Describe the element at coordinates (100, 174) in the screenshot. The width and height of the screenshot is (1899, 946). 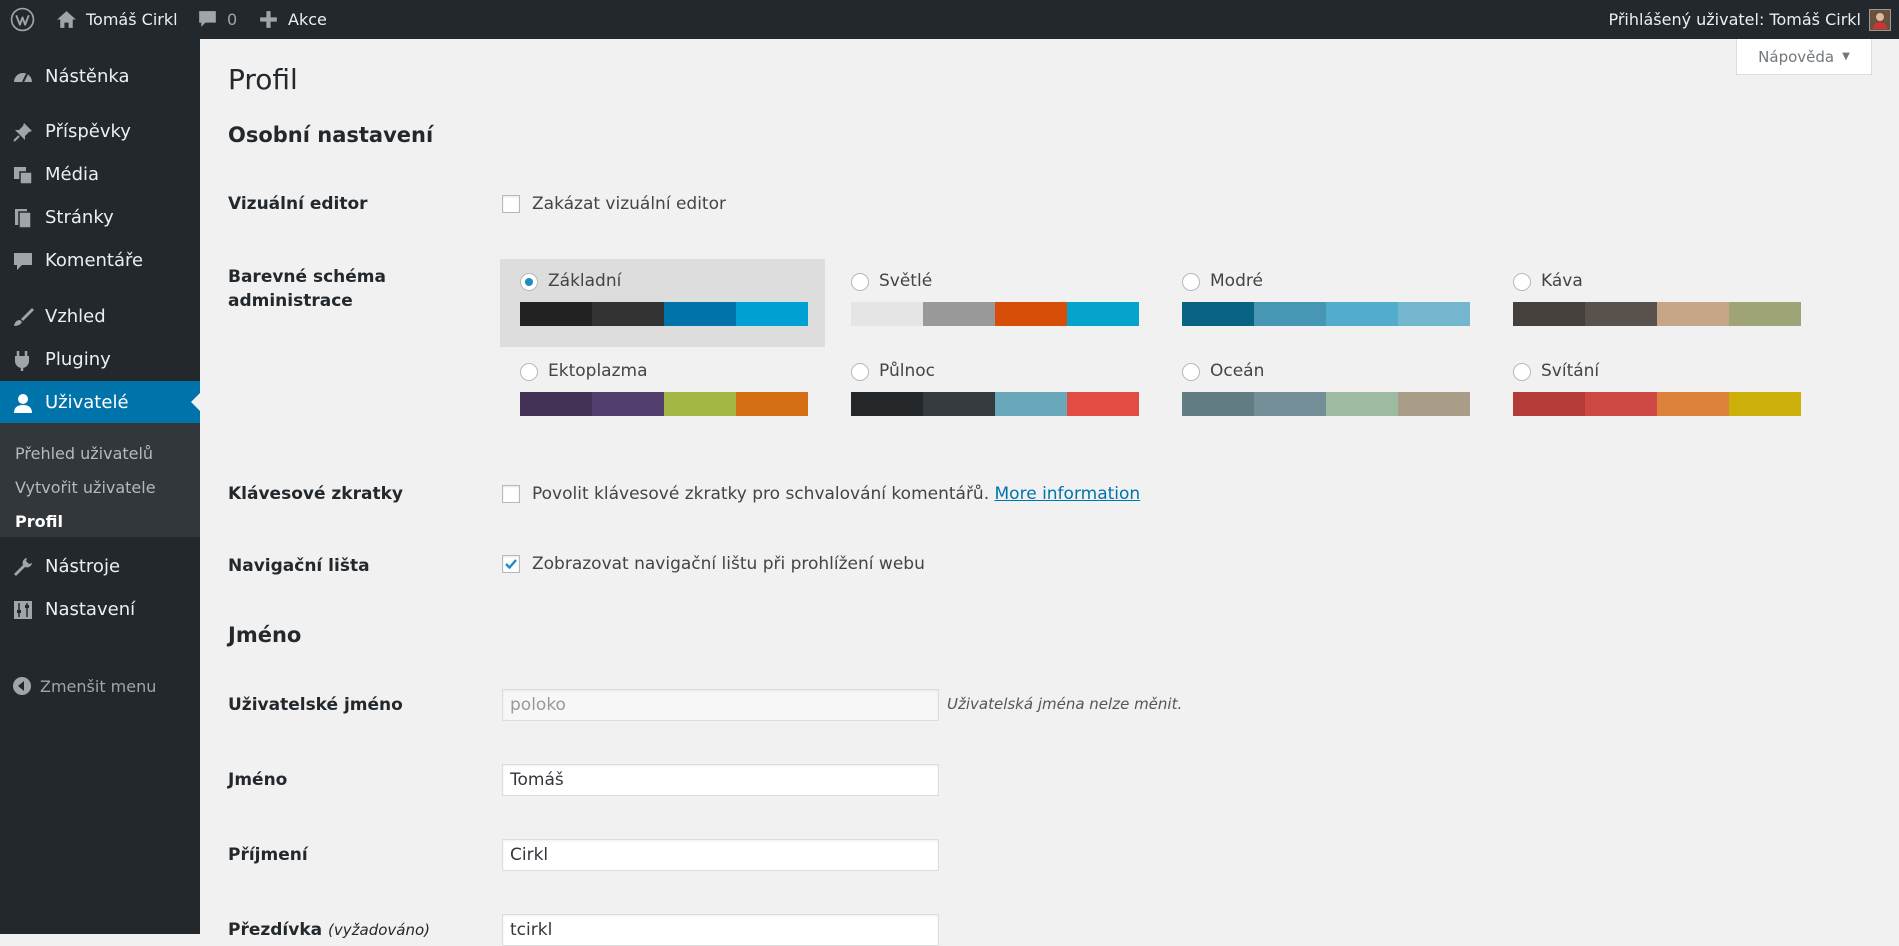
I see `menu-item-media: Média` at that location.